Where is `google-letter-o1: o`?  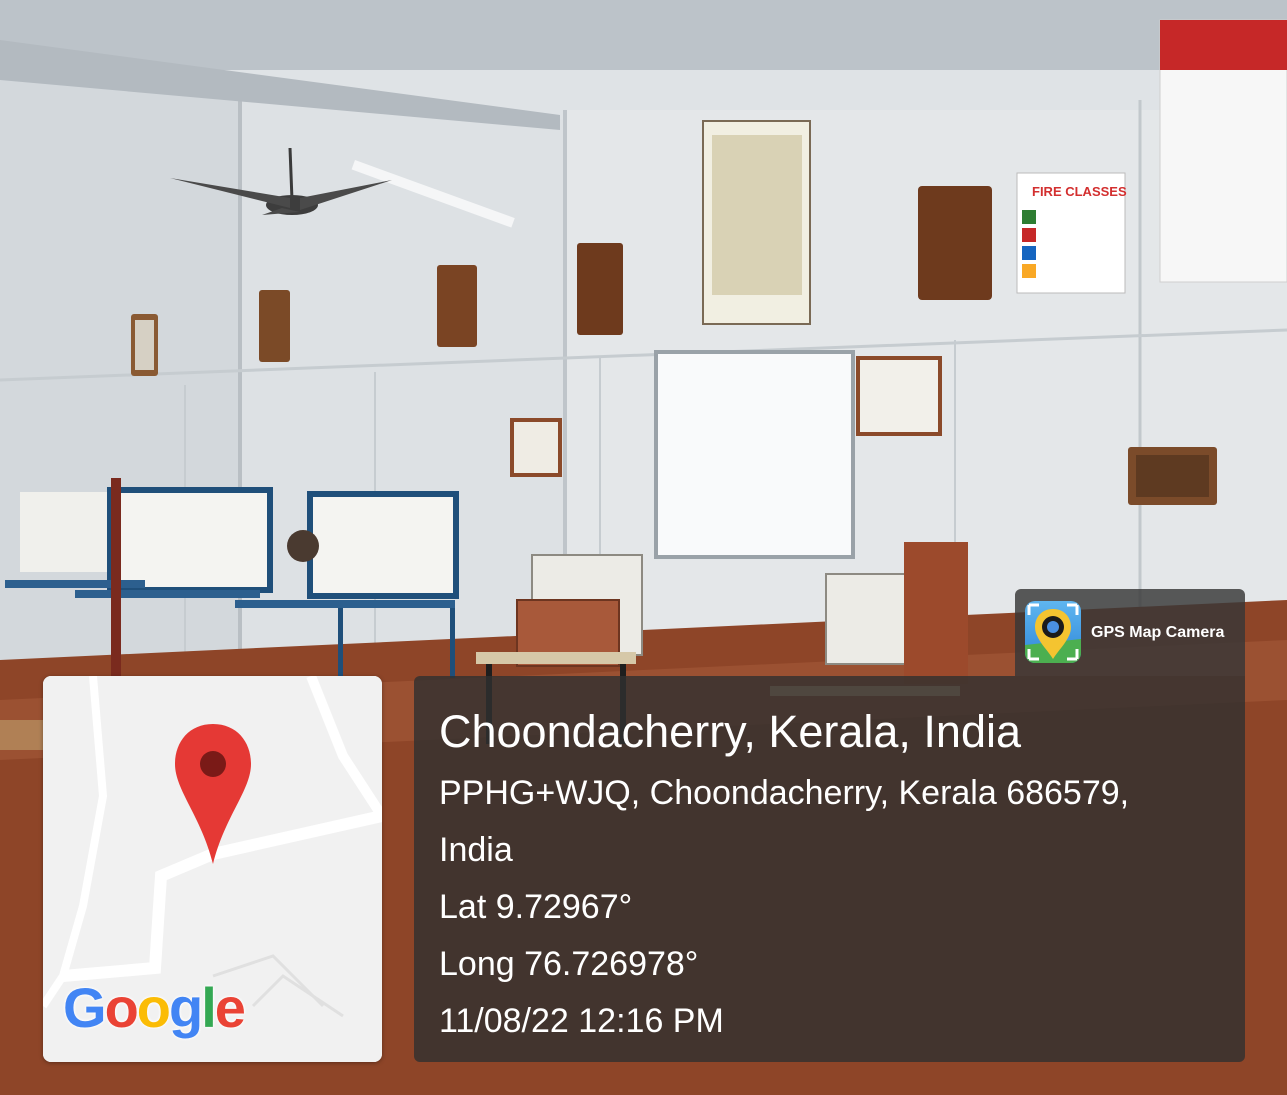
google-letter-o1: o is located at coordinates (121, 1007).